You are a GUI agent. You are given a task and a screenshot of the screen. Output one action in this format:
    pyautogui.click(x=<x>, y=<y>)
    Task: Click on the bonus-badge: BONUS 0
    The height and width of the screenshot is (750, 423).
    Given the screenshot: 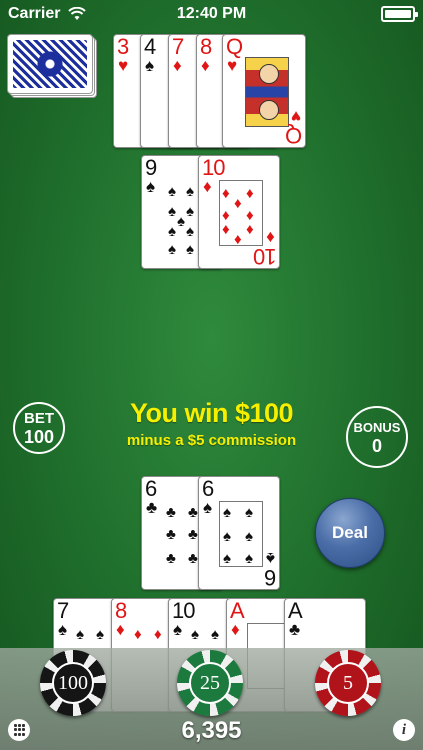 What is the action you would take?
    pyautogui.click(x=377, y=437)
    